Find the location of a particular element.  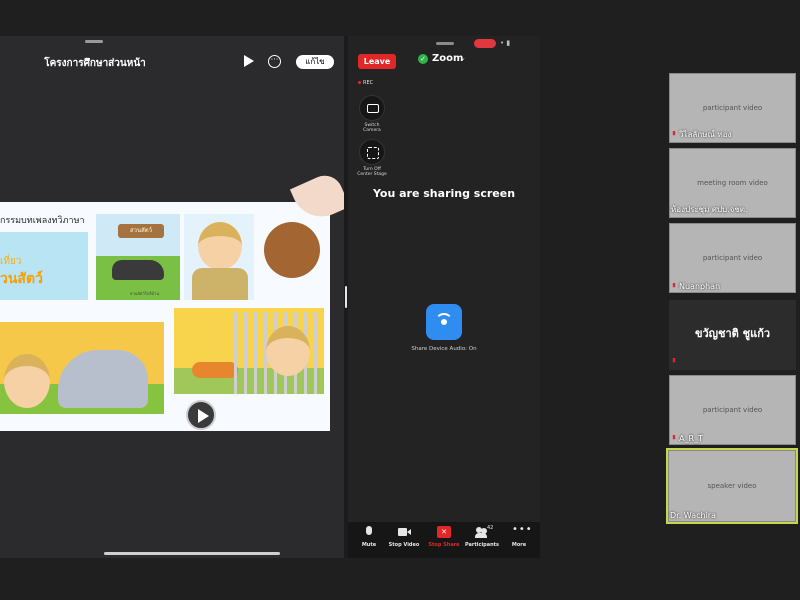

slide-caption: สวนสัตว์ใกล้บ้าน is located at coordinates (145, 293).